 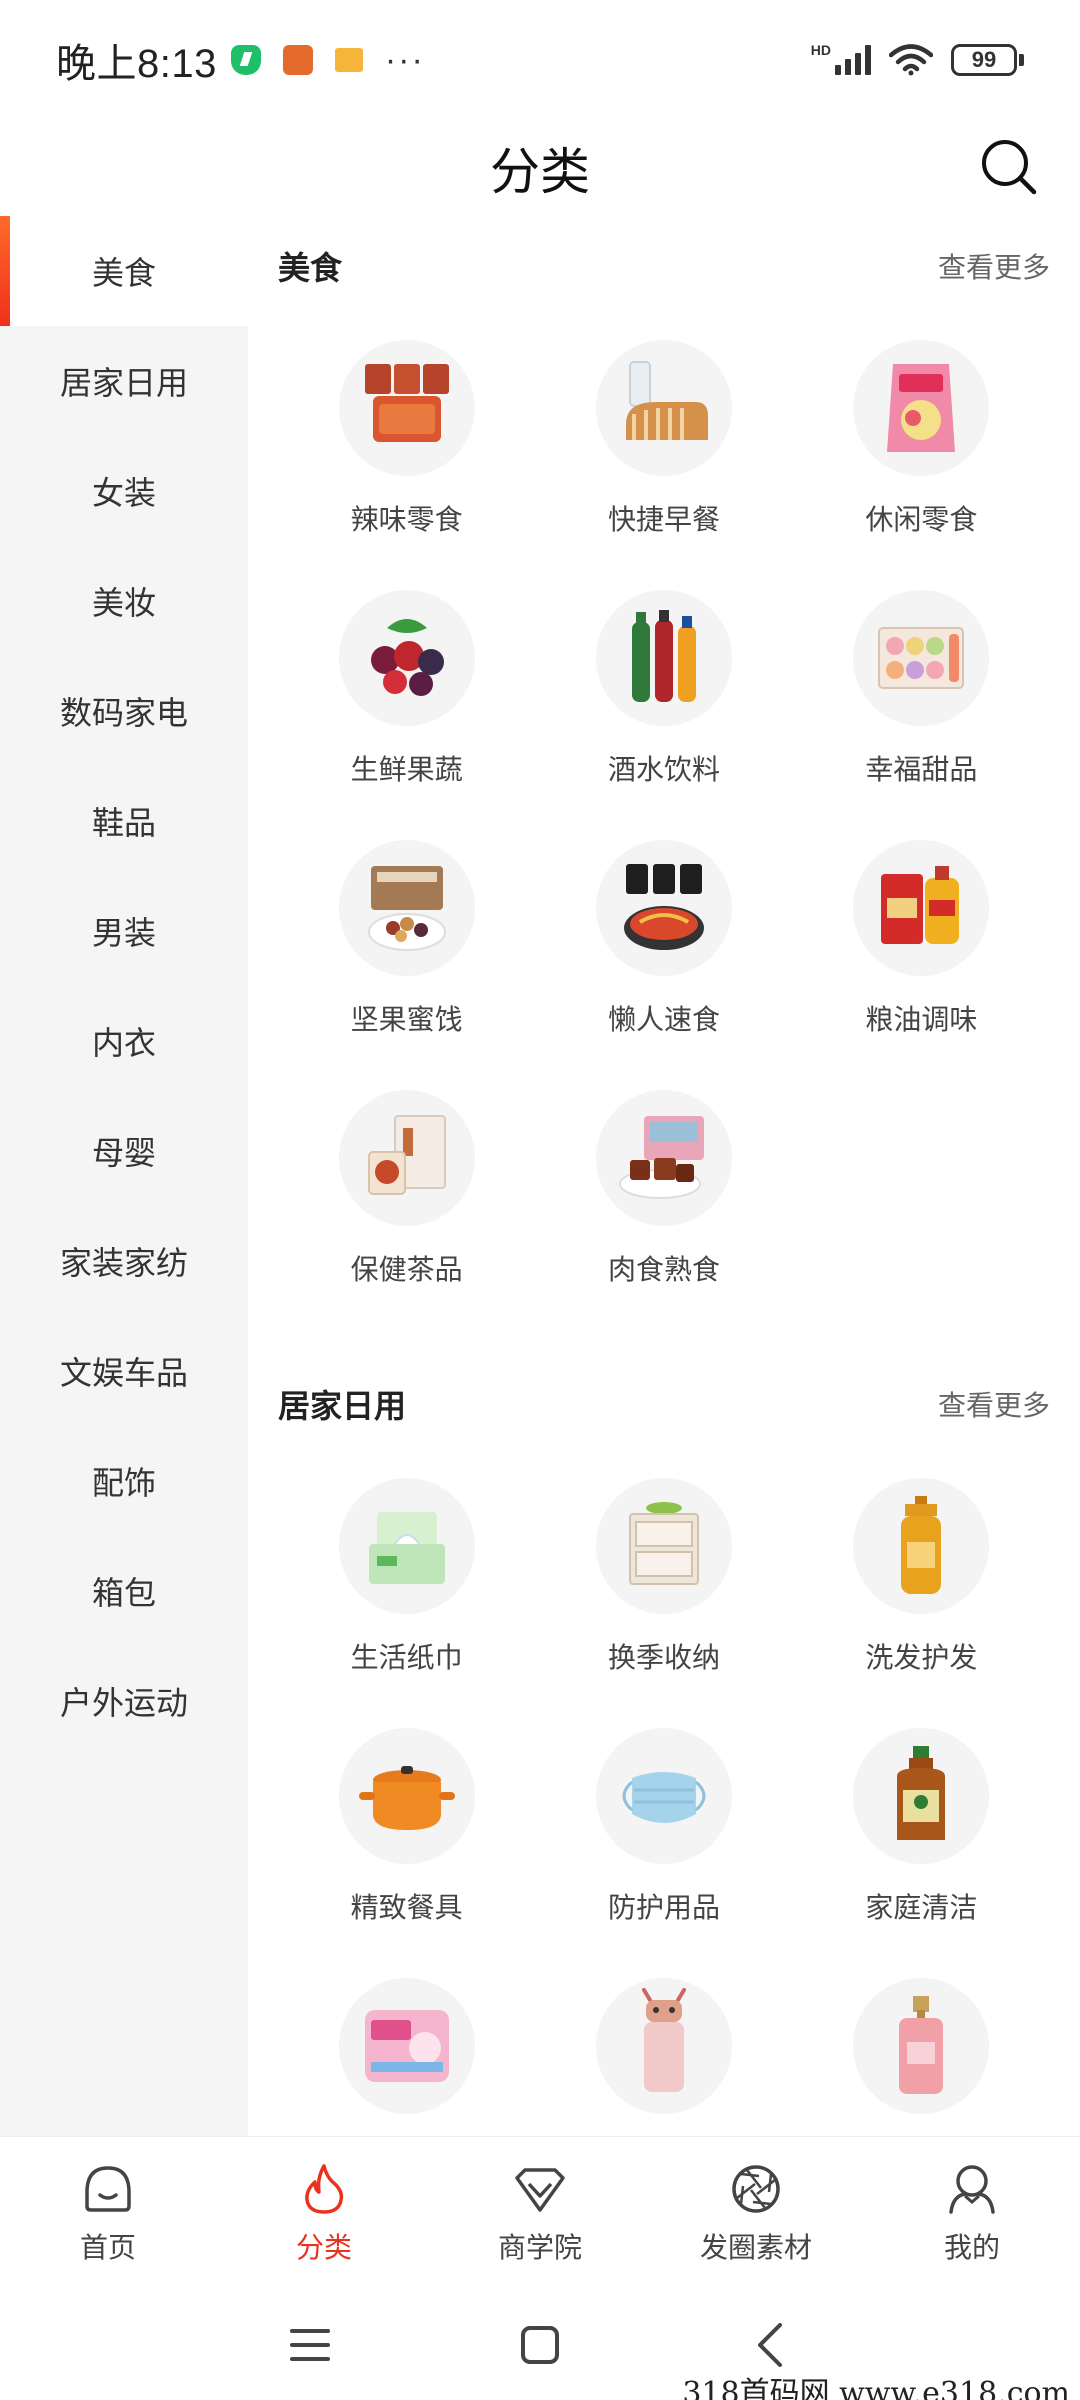 I want to click on home-icon, so click(x=108, y=2188).